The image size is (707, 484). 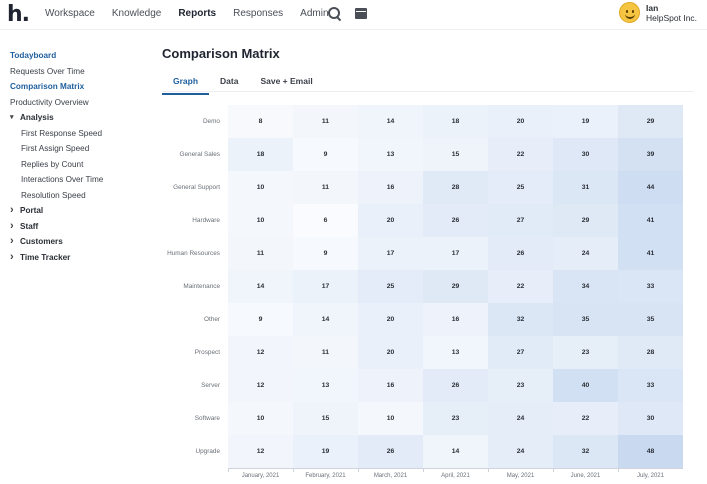 I want to click on nav-reports: Reports, so click(x=197, y=13).